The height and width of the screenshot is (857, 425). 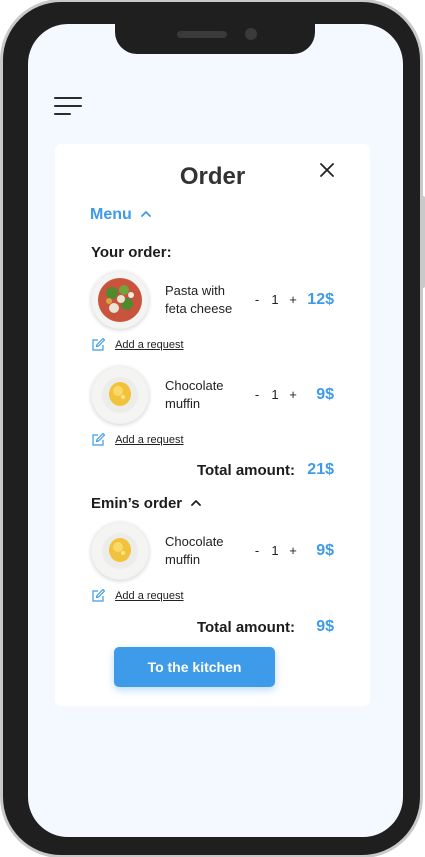 I want to click on phone-notch, so click(x=215, y=39).